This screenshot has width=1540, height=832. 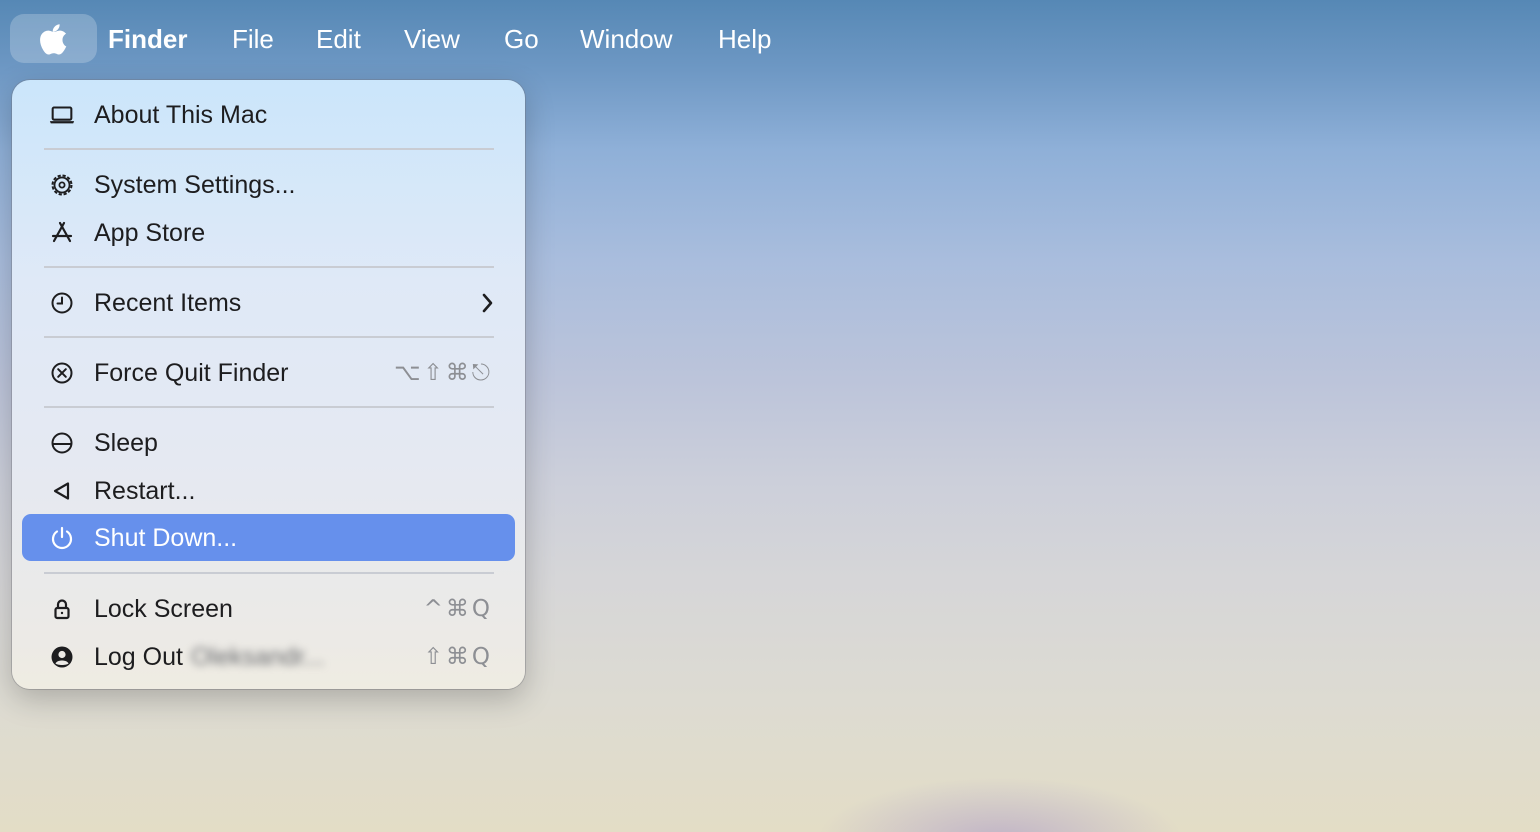 I want to click on apple-logo-icon, so click(x=52, y=38).